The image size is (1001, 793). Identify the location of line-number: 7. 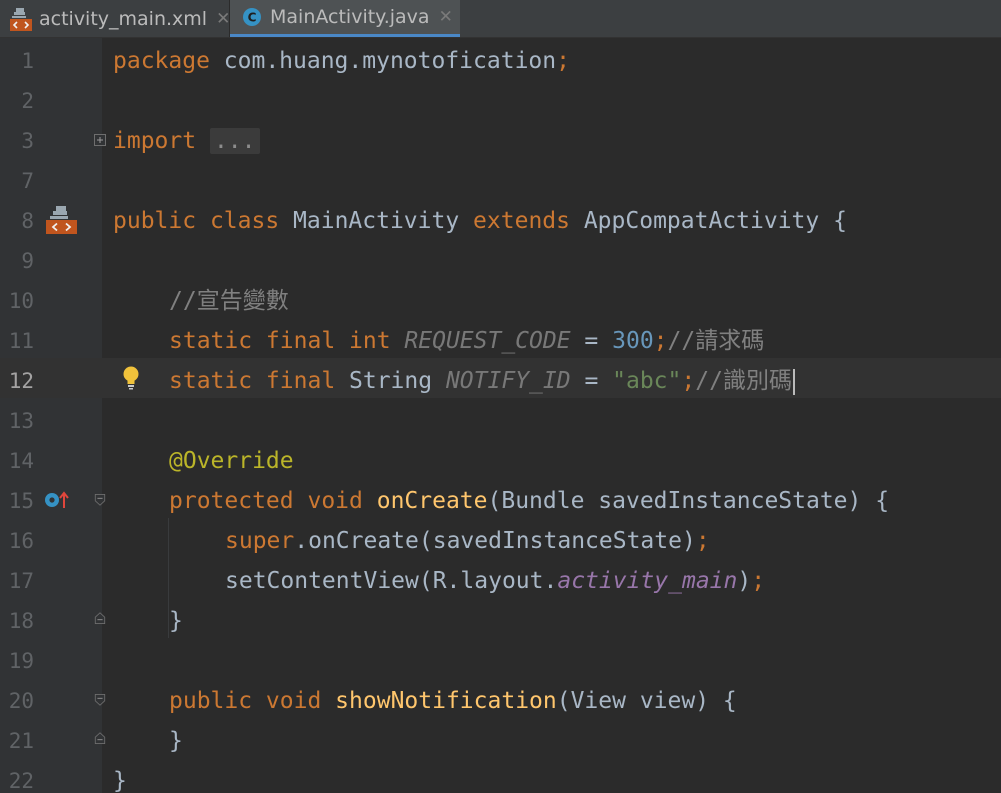
(27, 181).